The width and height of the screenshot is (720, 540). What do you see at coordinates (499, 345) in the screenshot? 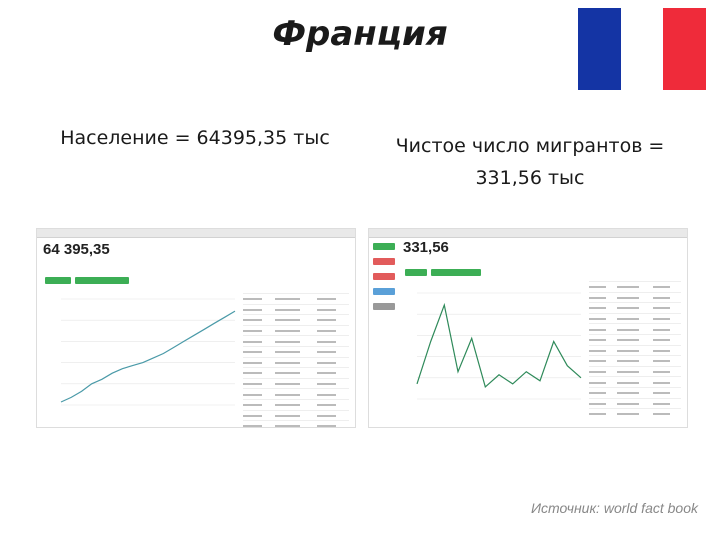
I see `series-line` at bounding box center [499, 345].